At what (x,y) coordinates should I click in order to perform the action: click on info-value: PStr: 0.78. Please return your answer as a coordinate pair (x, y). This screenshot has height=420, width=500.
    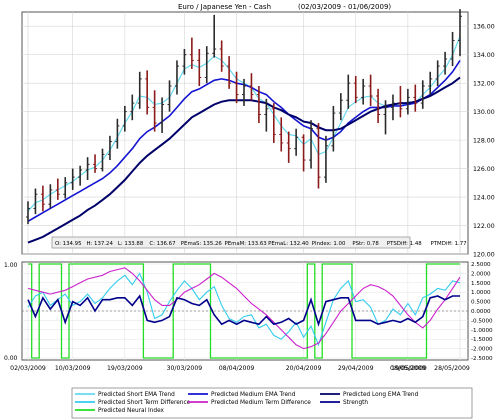
    Looking at the image, I should click on (365, 244).